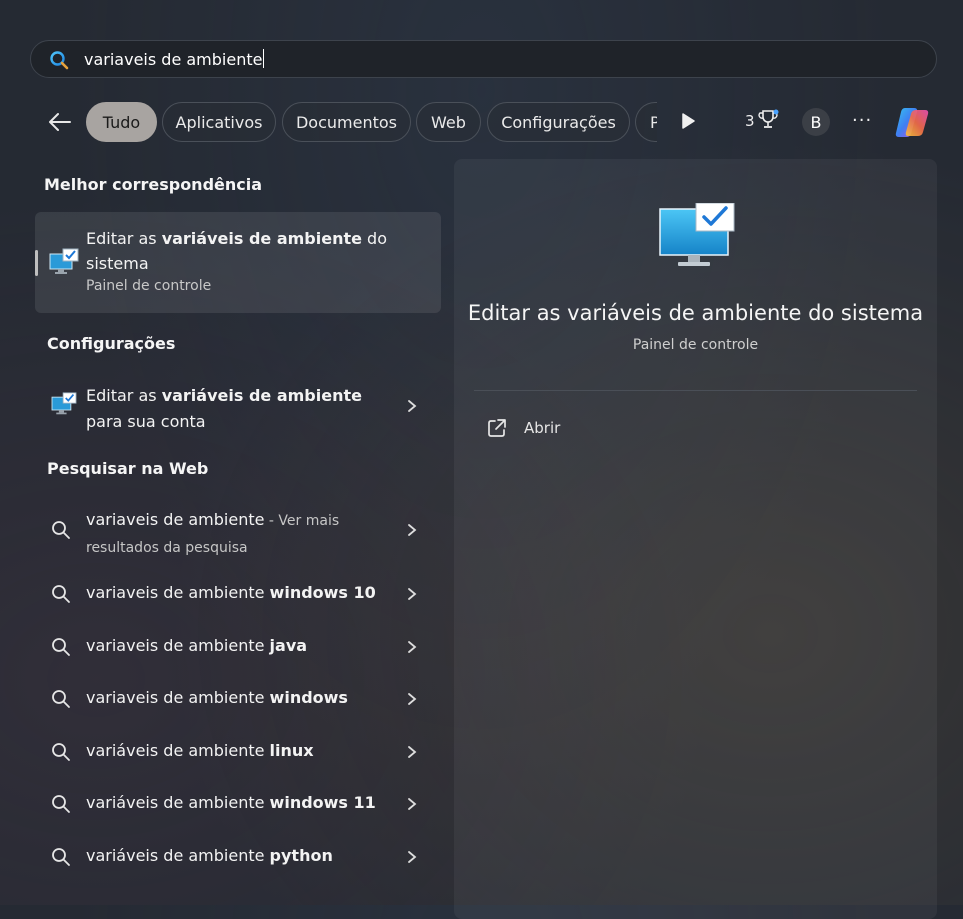 This screenshot has height=919, width=963. Describe the element at coordinates (768, 120) in the screenshot. I see `trophy-icon` at that location.